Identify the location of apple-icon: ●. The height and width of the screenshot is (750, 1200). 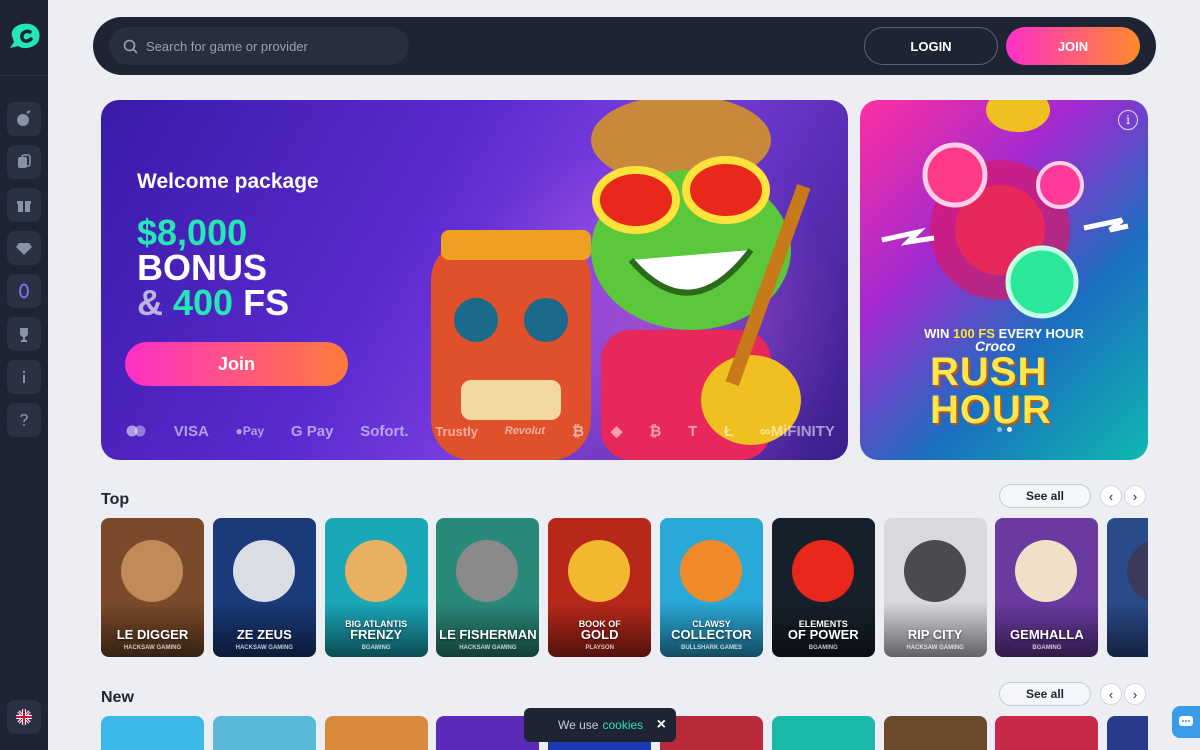
(239, 431).